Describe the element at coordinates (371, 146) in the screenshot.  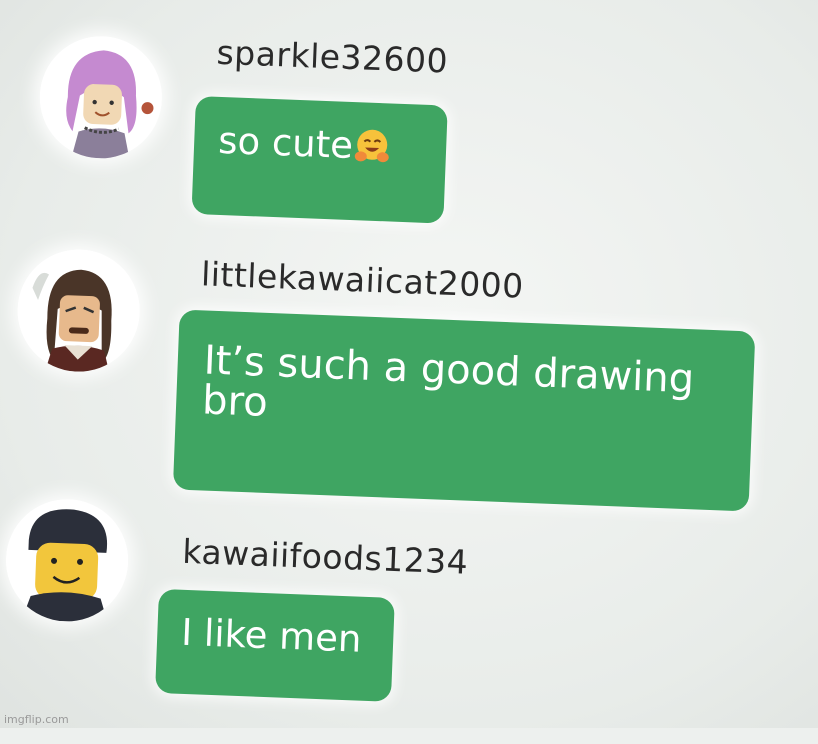
I see `smiling-face-with-open-hands-icon` at that location.